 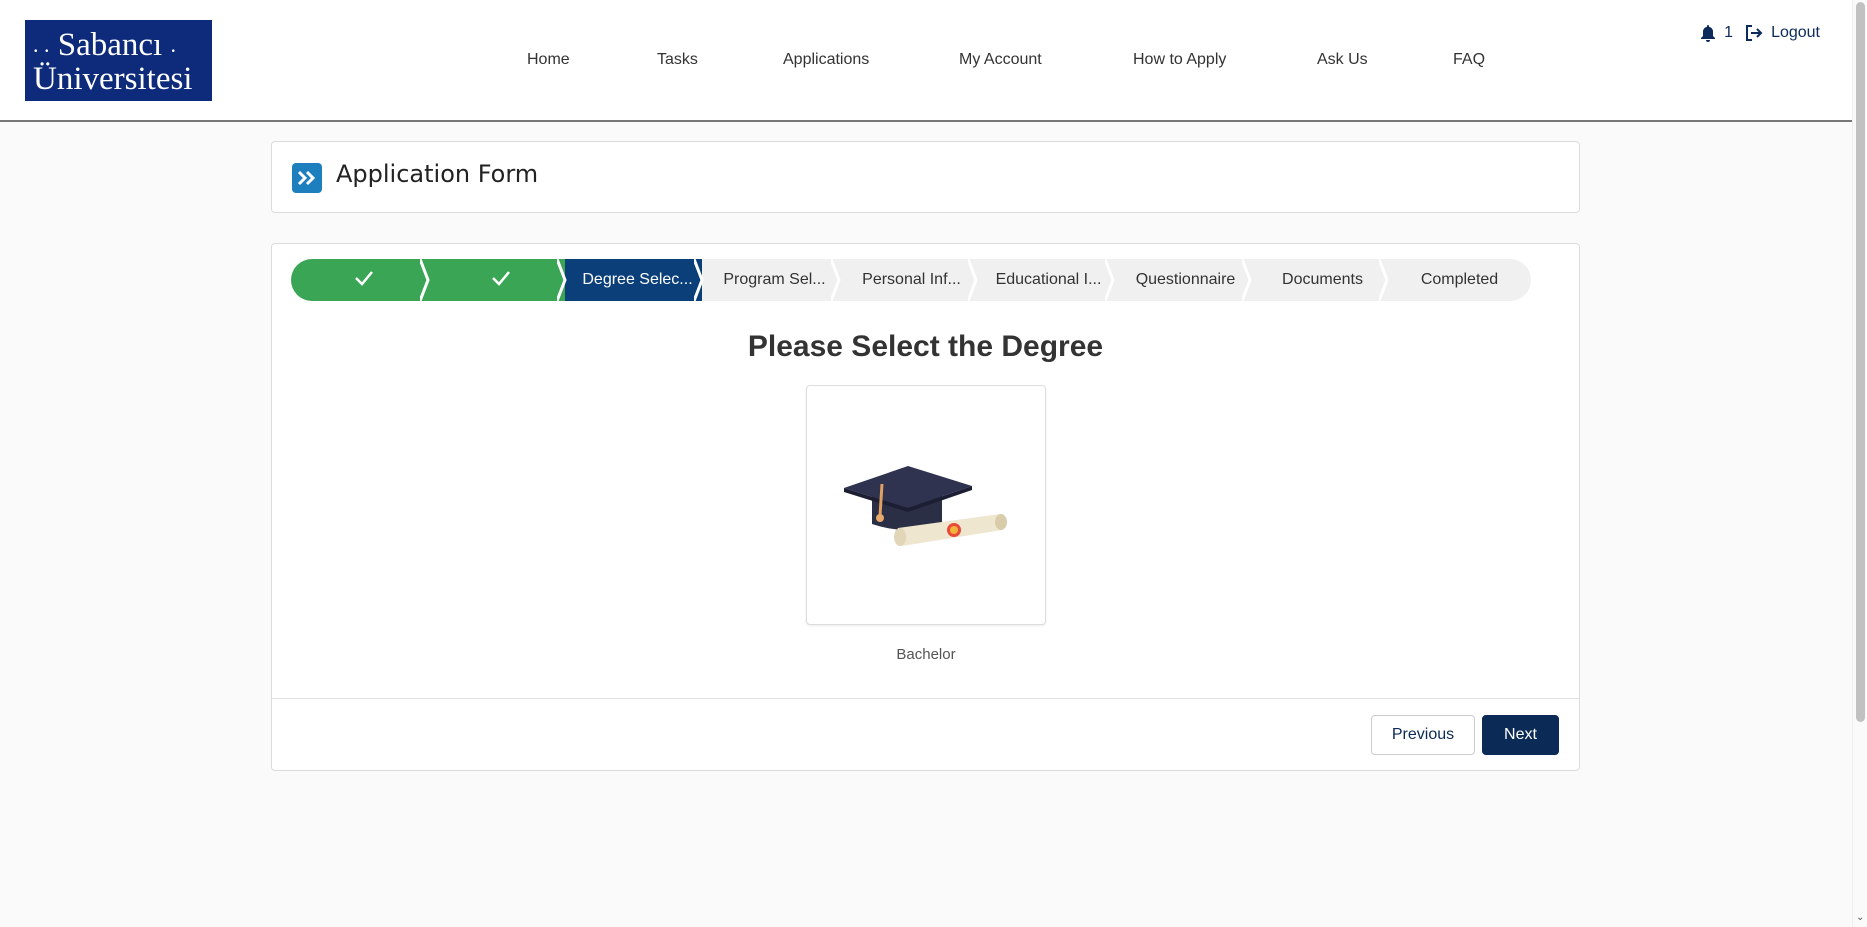 I want to click on nav-home: Home, so click(x=548, y=60).